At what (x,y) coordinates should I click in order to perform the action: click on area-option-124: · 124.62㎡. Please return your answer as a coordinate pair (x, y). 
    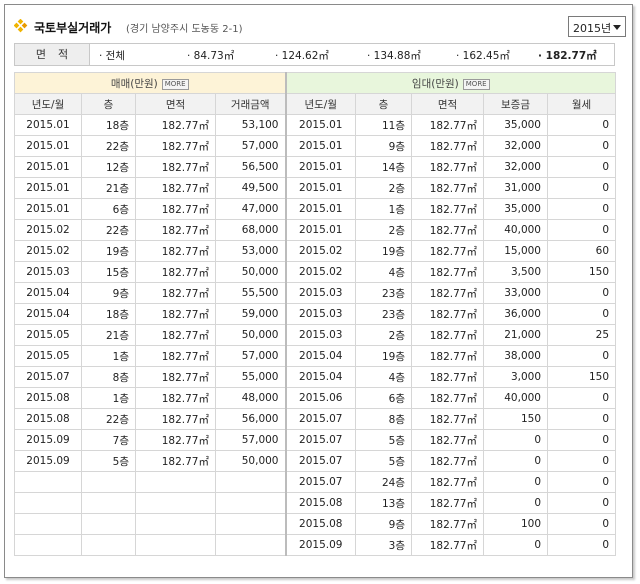
    Looking at the image, I should click on (302, 55).